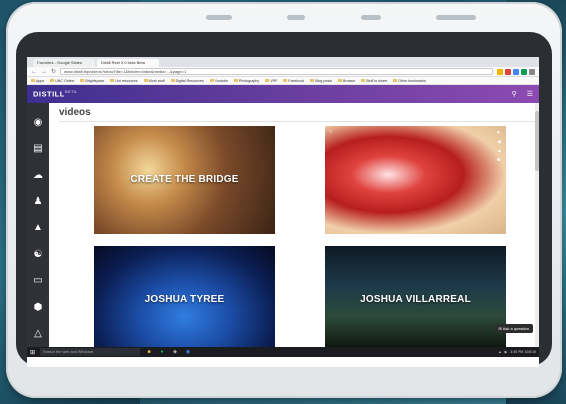  I want to click on browser-tab: Favorites - Google Slides, so click(64, 63).